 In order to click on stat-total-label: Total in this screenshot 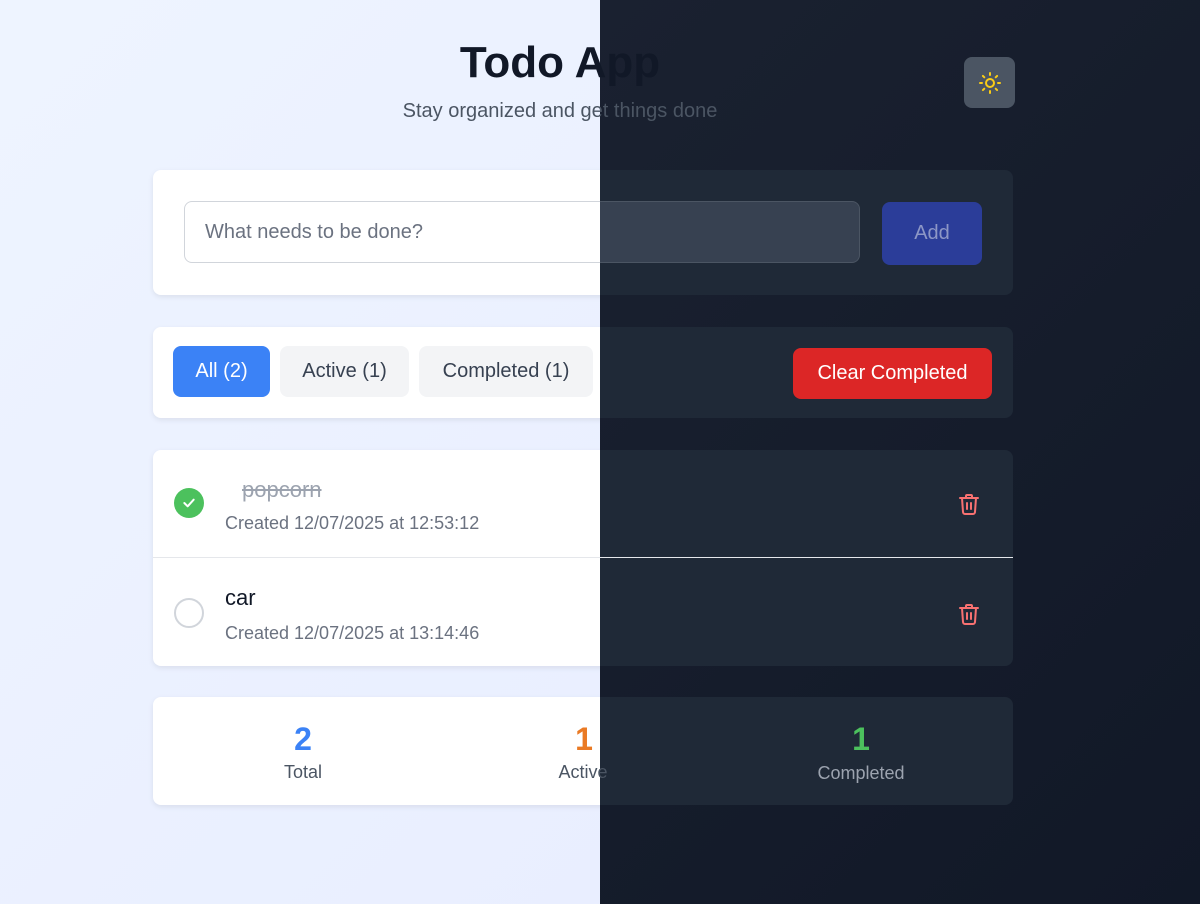, I will do `click(303, 772)`.